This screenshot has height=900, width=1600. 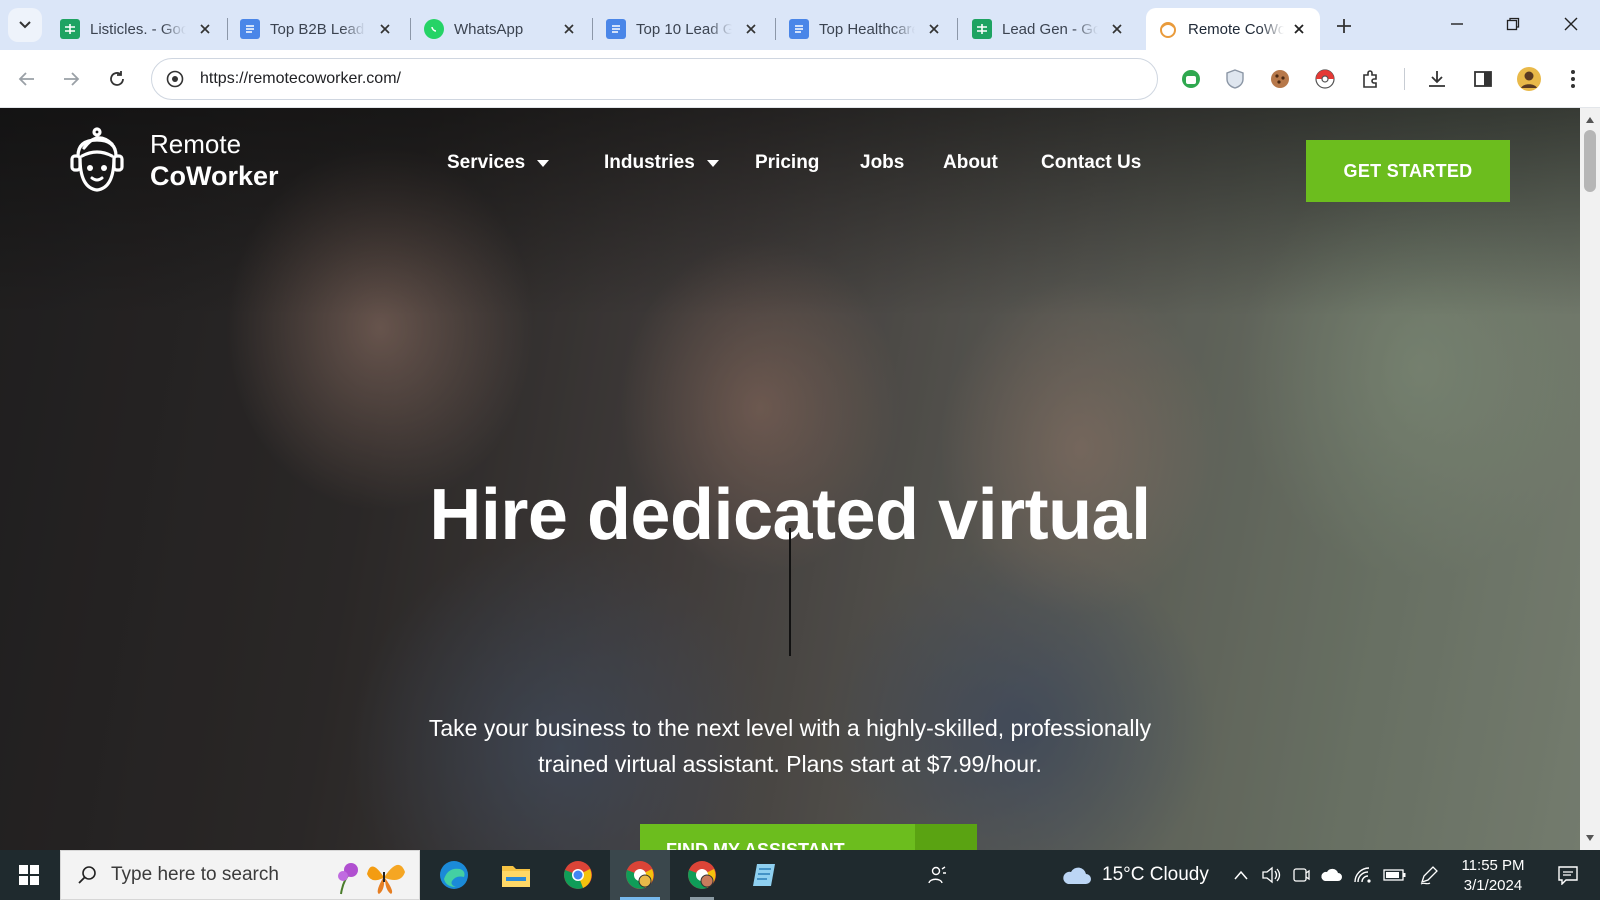 I want to click on scroll-up-arrow, so click(x=1590, y=120).